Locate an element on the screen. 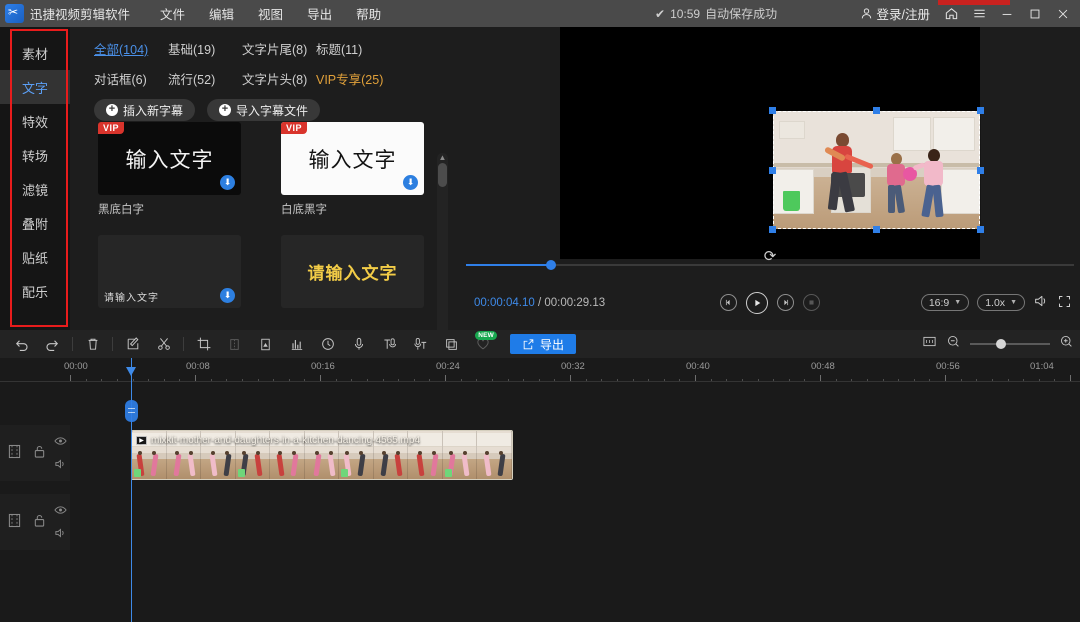 Image resolution: width=1080 pixels, height=622 pixels. maximize-icon is located at coordinates (1035, 14).